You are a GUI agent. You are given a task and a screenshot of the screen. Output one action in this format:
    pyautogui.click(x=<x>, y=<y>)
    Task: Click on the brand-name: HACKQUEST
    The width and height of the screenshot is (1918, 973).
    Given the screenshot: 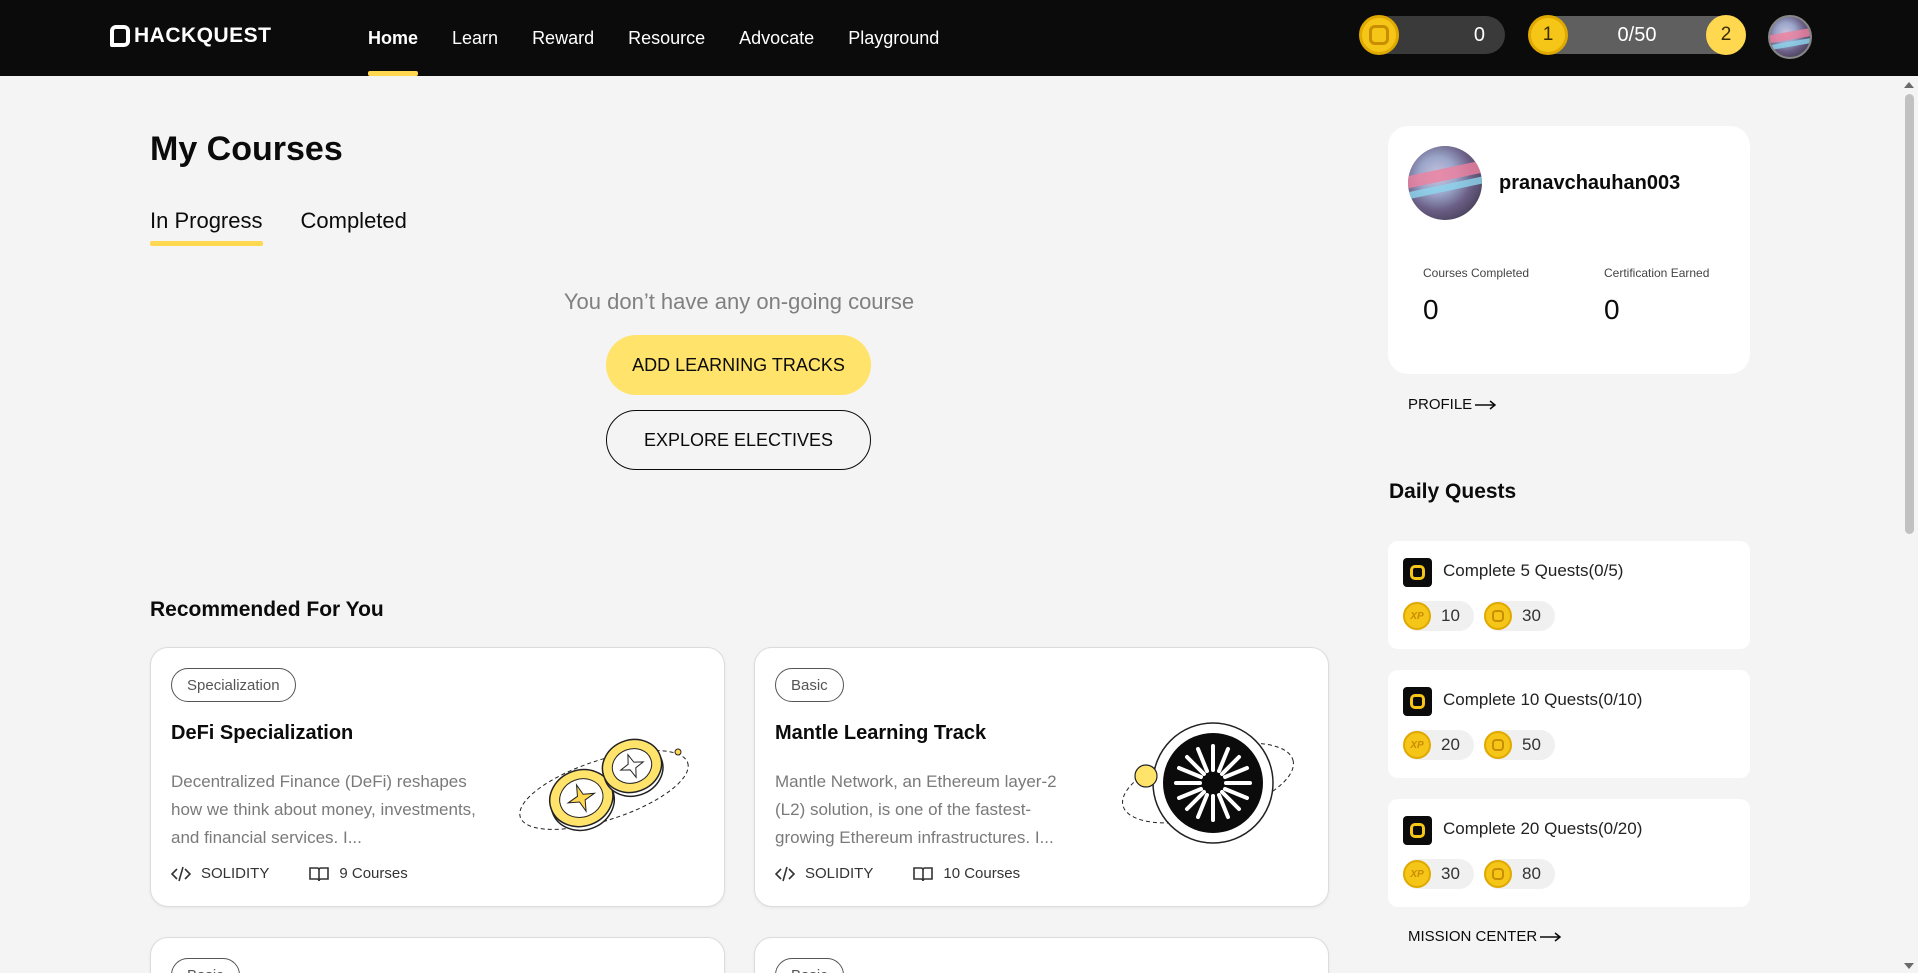 What is the action you would take?
    pyautogui.click(x=203, y=35)
    